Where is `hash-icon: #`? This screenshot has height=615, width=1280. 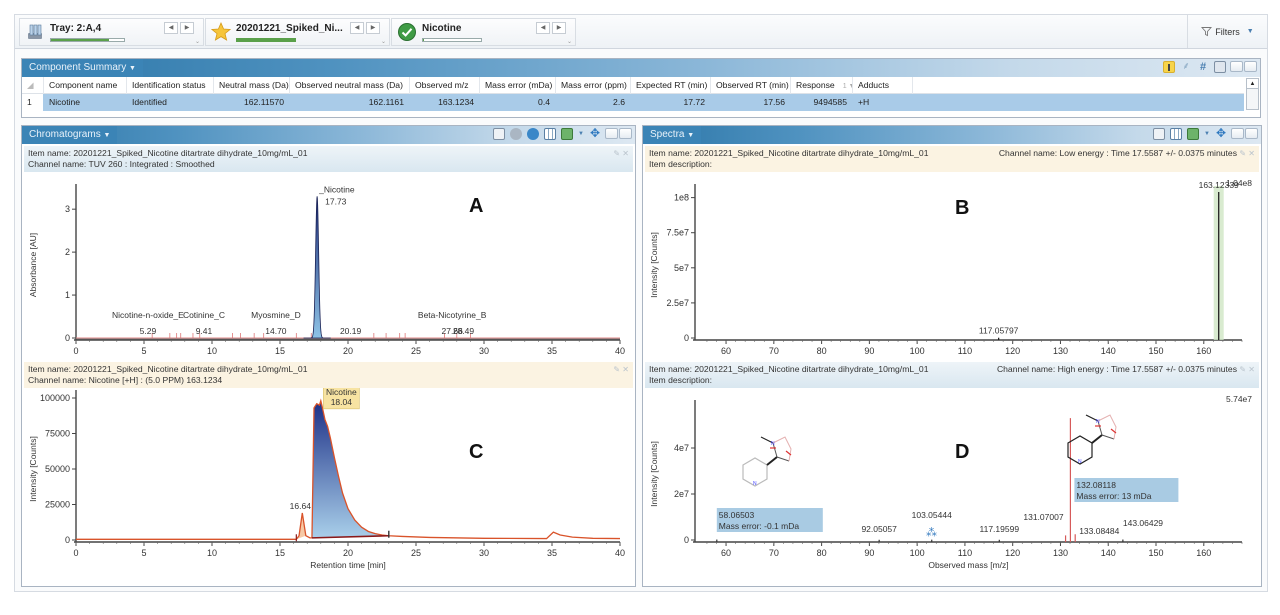
hash-icon: # is located at coordinates (1203, 67).